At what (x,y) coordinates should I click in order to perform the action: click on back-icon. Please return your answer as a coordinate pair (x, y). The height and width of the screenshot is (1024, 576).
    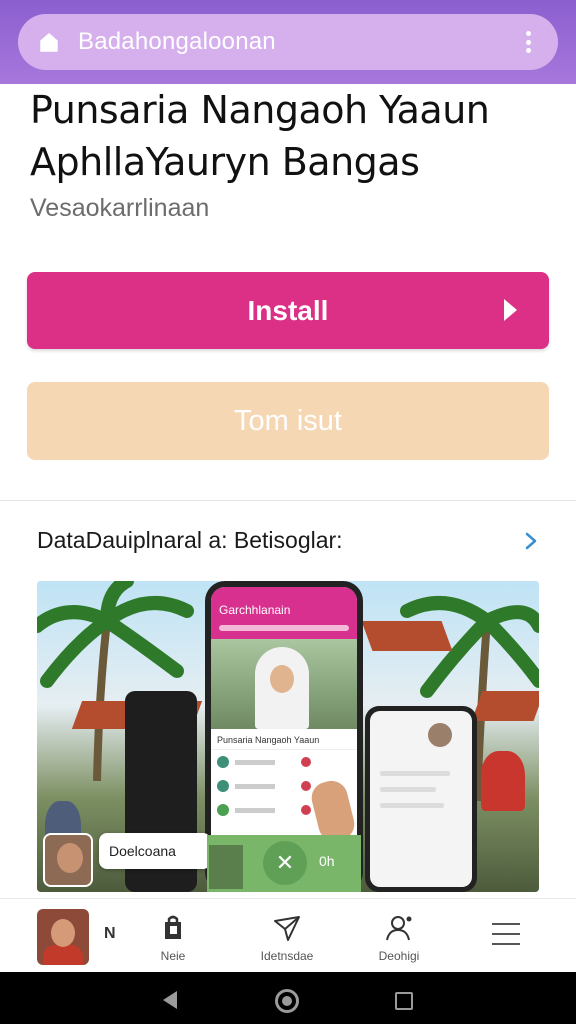
    Looking at the image, I should click on (170, 1000).